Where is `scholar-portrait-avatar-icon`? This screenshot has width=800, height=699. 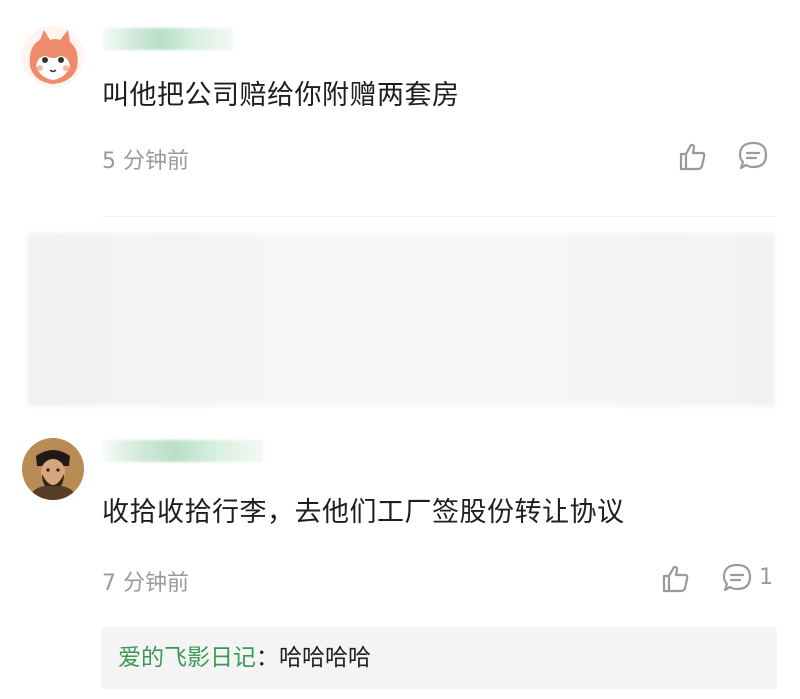
scholar-portrait-avatar-icon is located at coordinates (53, 469).